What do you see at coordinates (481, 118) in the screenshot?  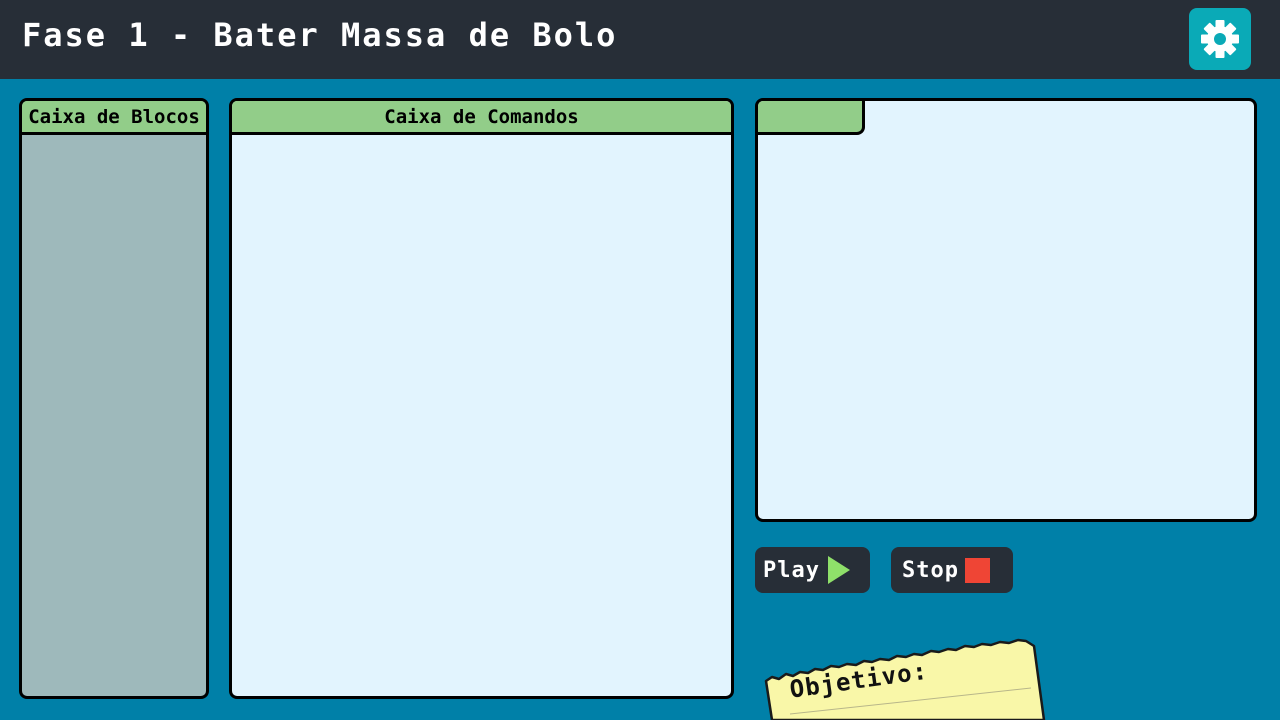 I see `commands-box-header: Caixa de Comandos` at bounding box center [481, 118].